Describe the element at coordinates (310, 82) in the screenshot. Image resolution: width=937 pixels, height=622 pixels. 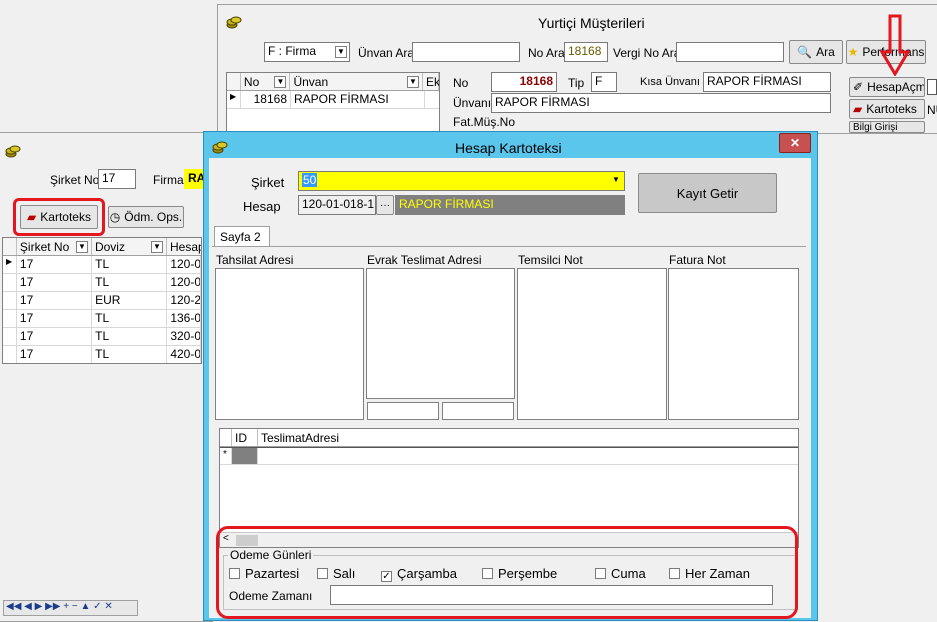
I see `col-unvan: Ünvan` at that location.